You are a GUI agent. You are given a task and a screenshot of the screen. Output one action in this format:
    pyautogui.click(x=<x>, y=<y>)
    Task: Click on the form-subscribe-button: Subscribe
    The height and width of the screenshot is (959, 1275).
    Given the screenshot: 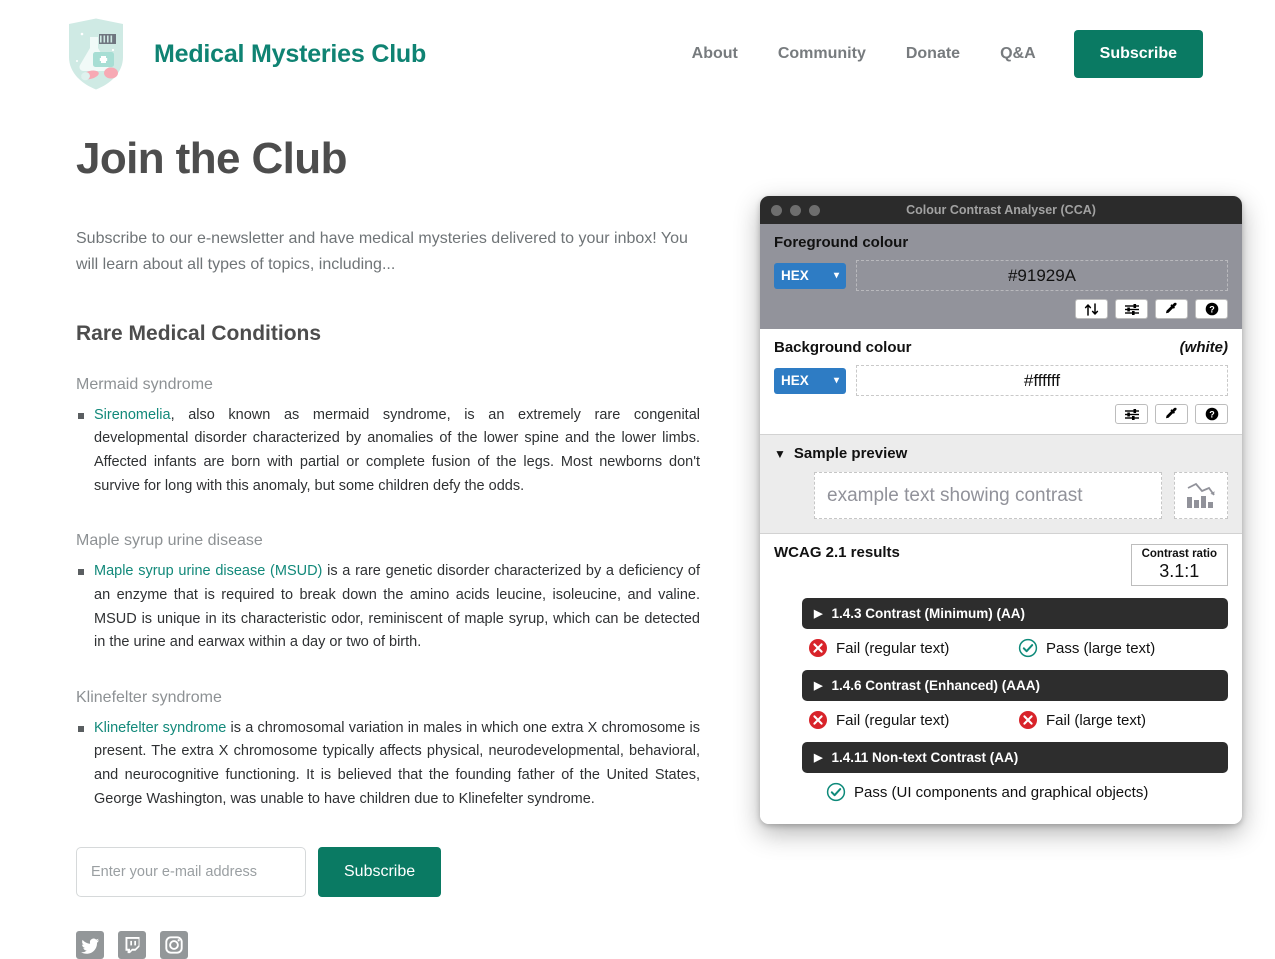 What is the action you would take?
    pyautogui.click(x=380, y=872)
    